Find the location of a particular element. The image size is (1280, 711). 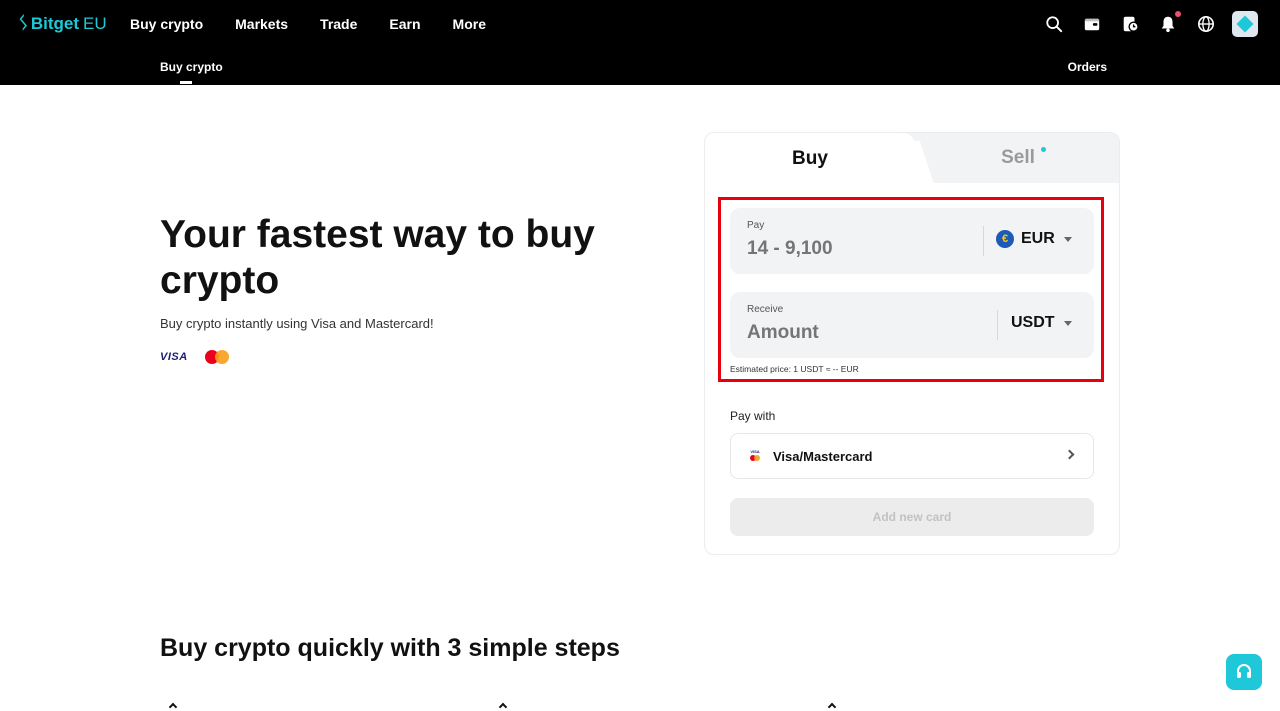

receive-currency-select: USDT is located at coordinates (1041, 323).